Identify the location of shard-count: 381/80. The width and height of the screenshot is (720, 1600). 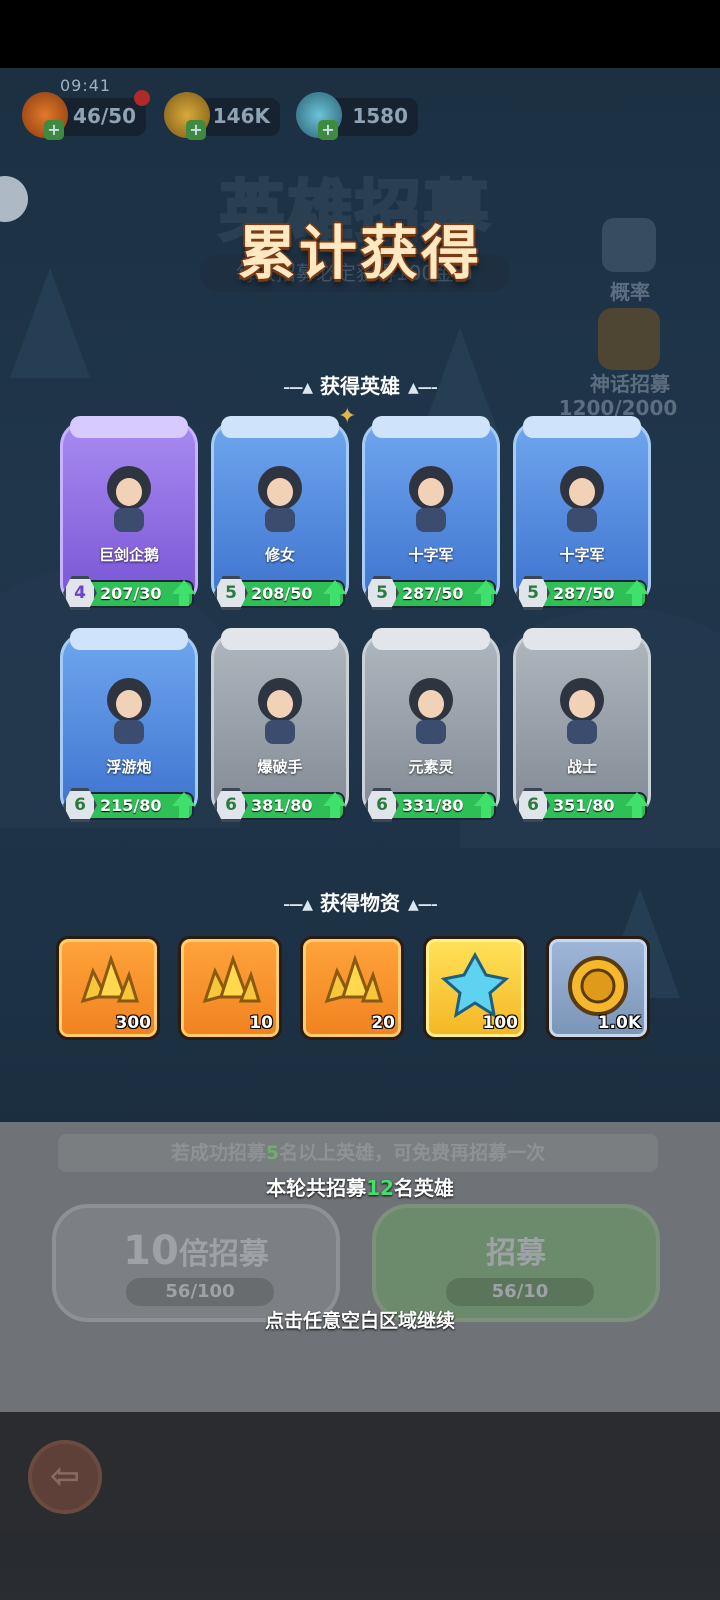
(282, 805).